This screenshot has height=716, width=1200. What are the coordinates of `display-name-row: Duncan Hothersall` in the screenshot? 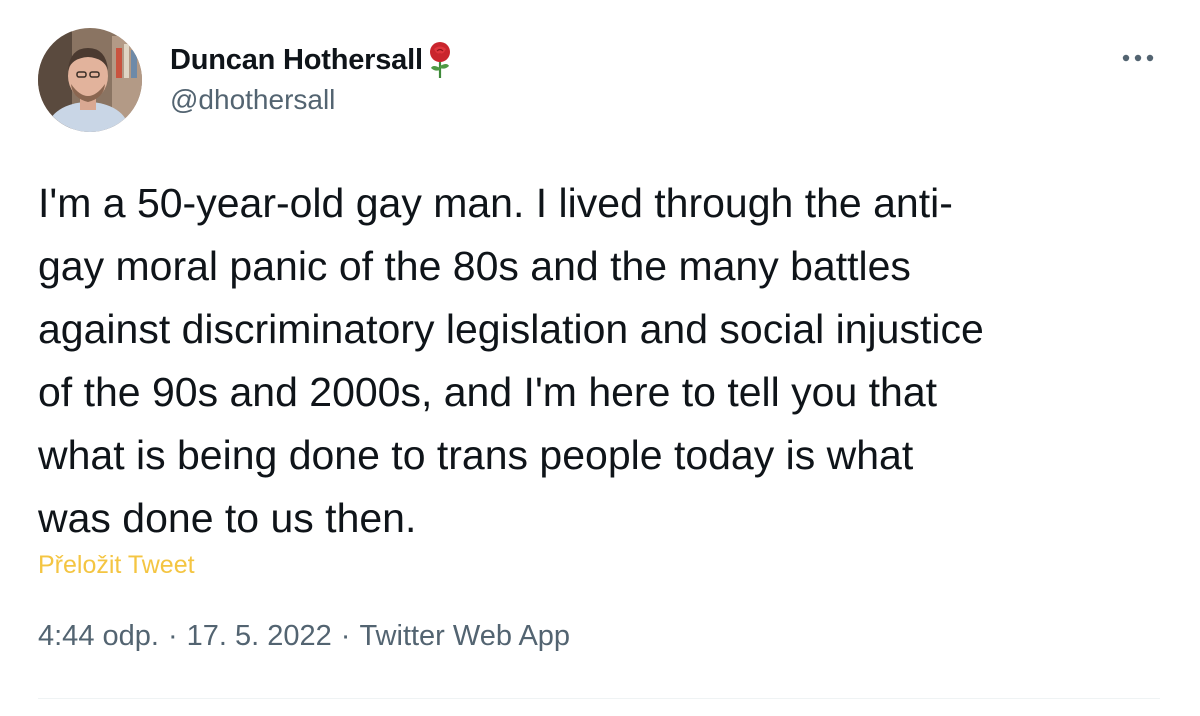 It's located at (311, 60).